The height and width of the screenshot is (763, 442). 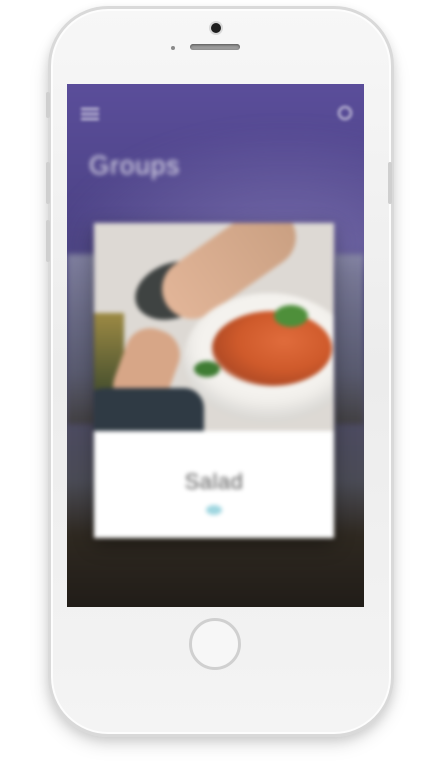 What do you see at coordinates (214, 510) in the screenshot?
I see `card-indicator-dot` at bounding box center [214, 510].